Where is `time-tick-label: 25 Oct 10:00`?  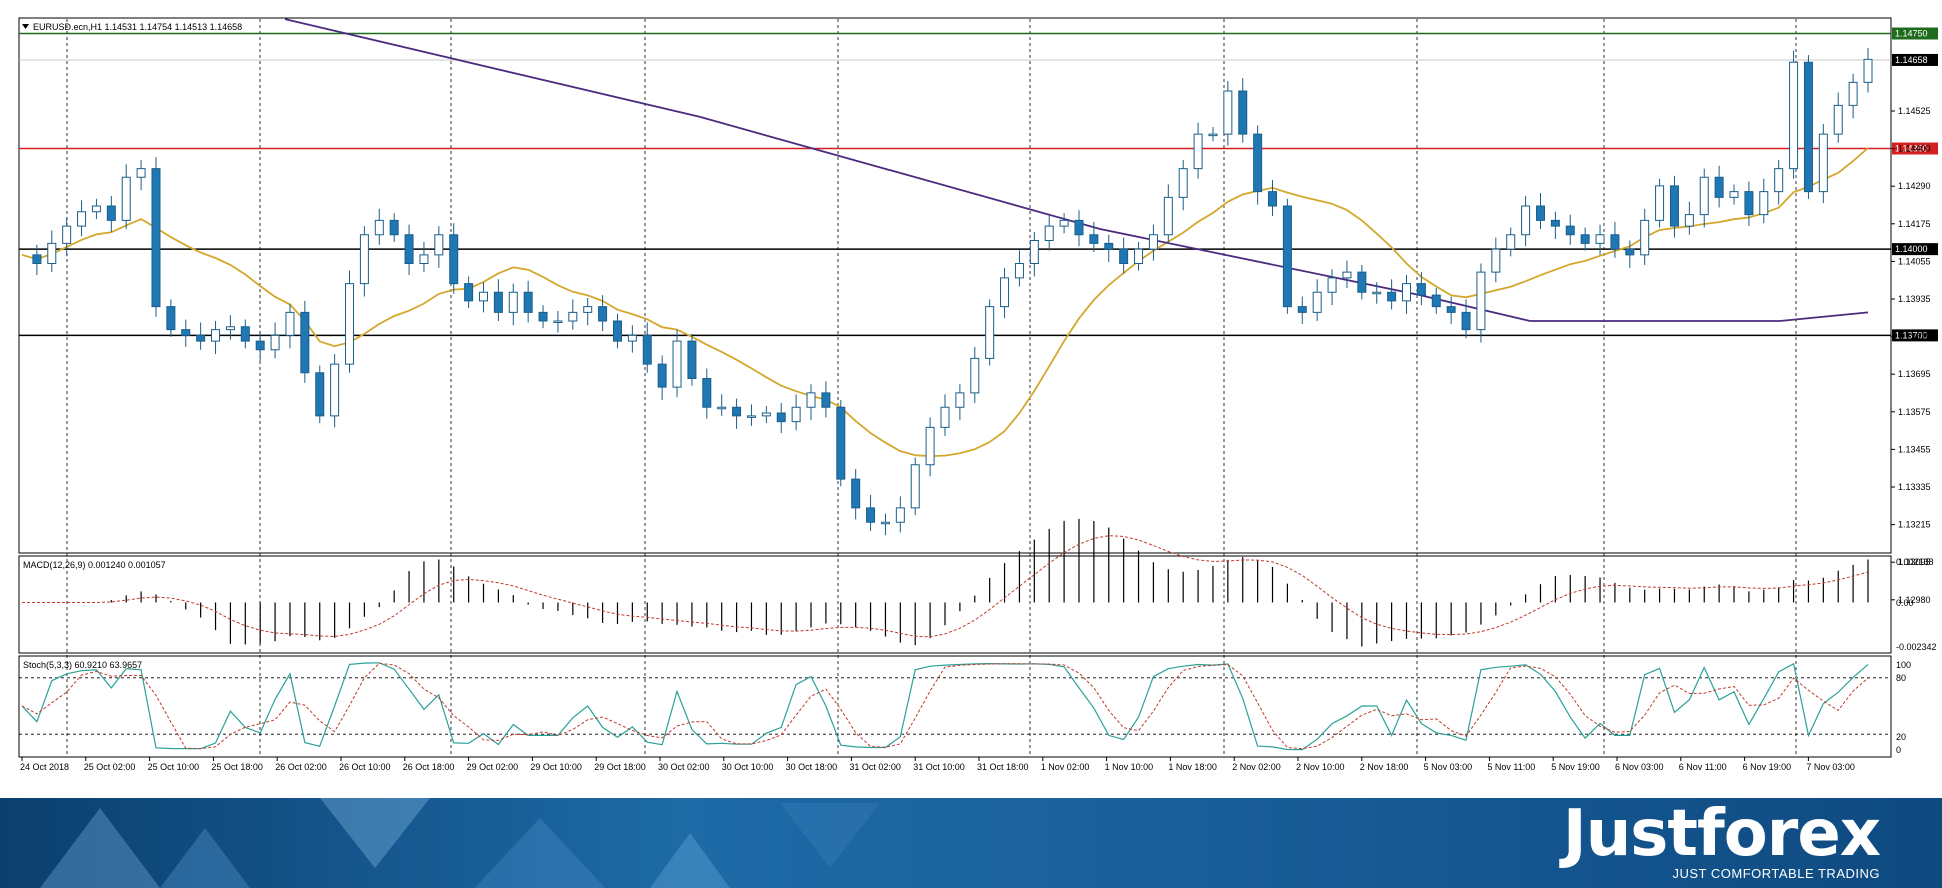
time-tick-label: 25 Oct 10:00 is located at coordinates (174, 767).